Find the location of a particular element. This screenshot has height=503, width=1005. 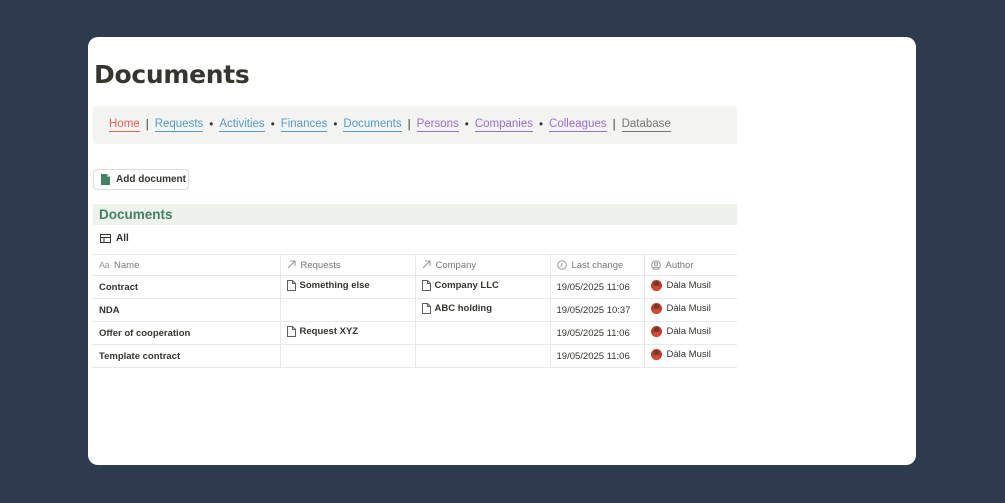

row-name: Contract is located at coordinates (119, 287).